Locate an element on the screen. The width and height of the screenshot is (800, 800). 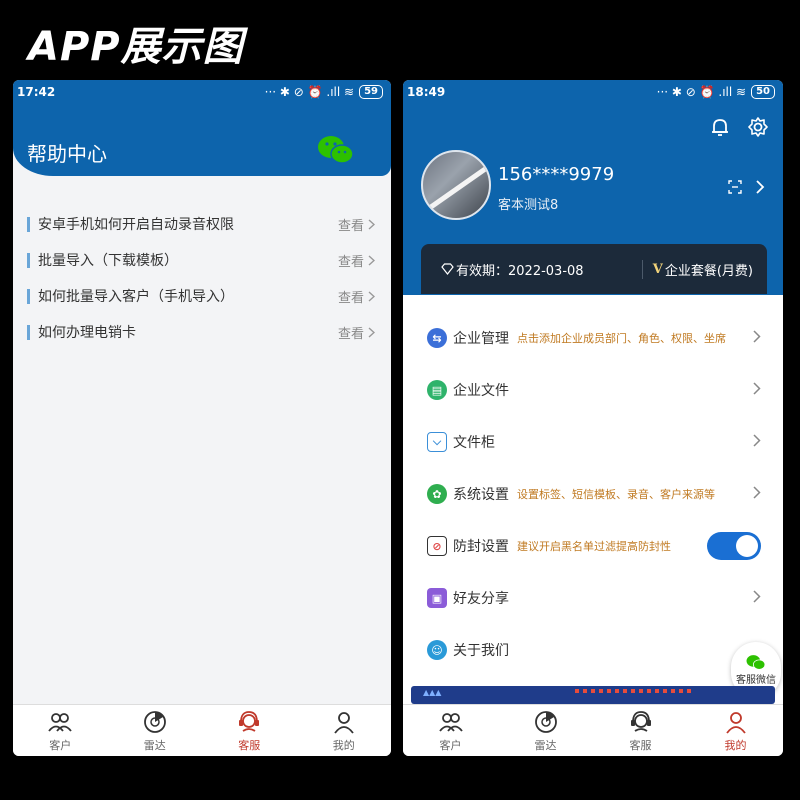
page-title: 帮助中心 is located at coordinates (67, 154).